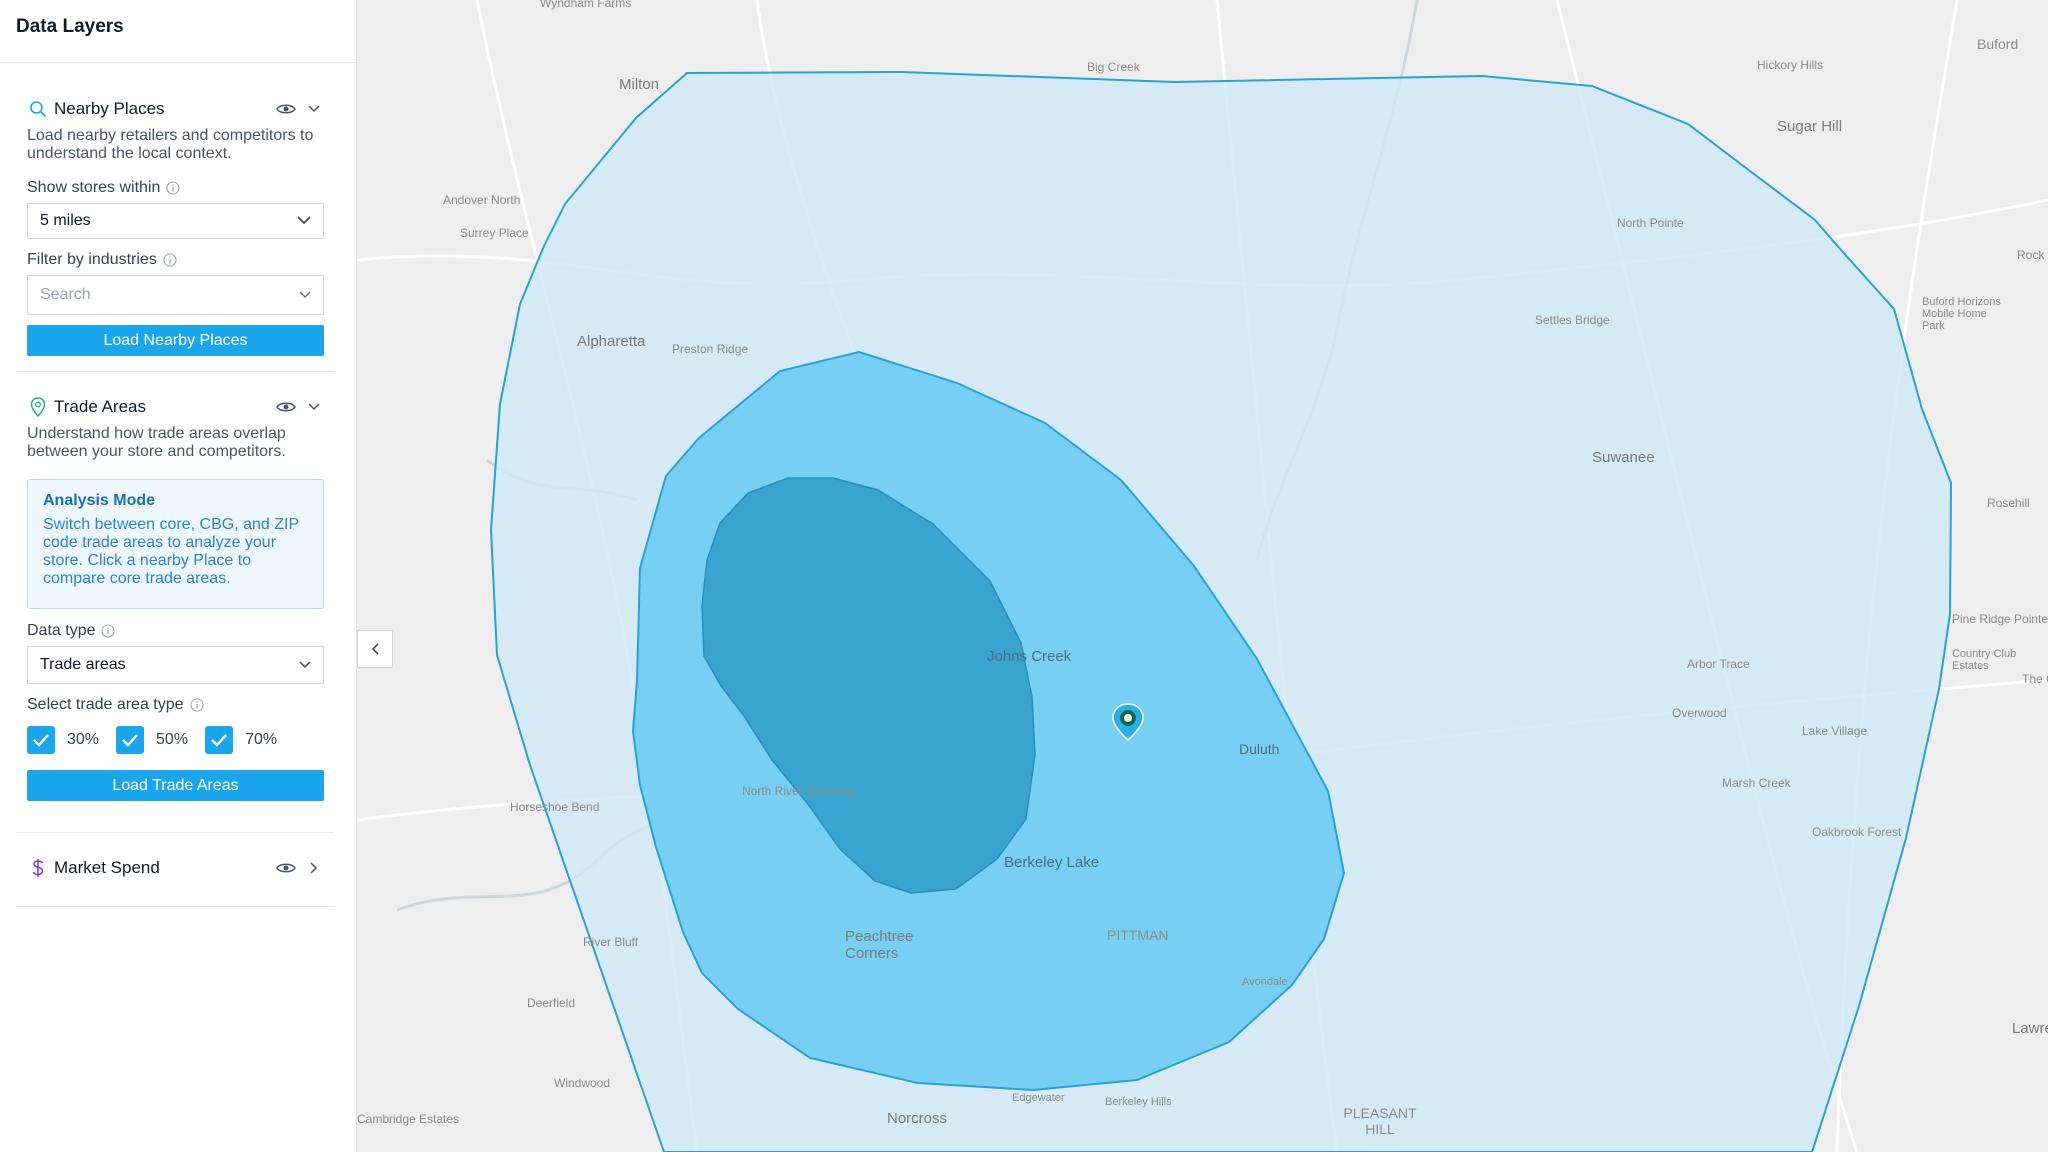  What do you see at coordinates (178, 31) in the screenshot?
I see `sidebar-header: Data Layers` at bounding box center [178, 31].